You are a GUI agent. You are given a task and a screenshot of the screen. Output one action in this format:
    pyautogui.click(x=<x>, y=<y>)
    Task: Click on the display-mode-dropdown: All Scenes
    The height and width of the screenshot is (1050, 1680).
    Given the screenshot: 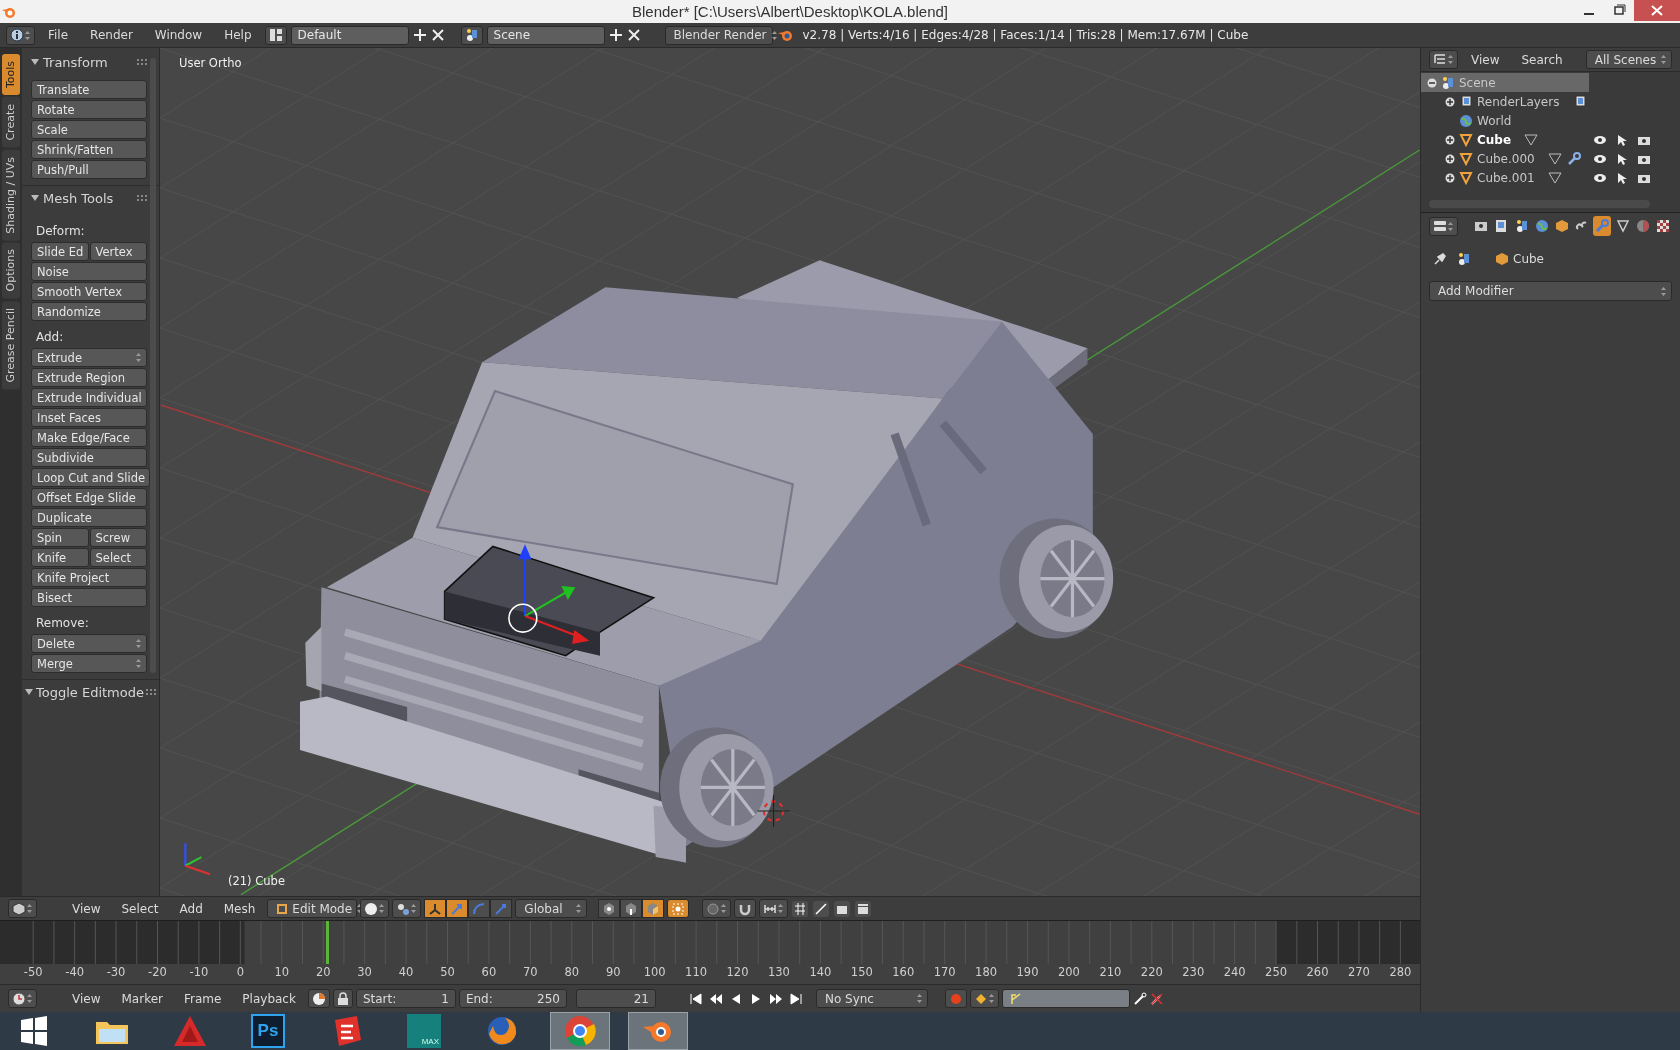 What is the action you would take?
    pyautogui.click(x=1629, y=59)
    